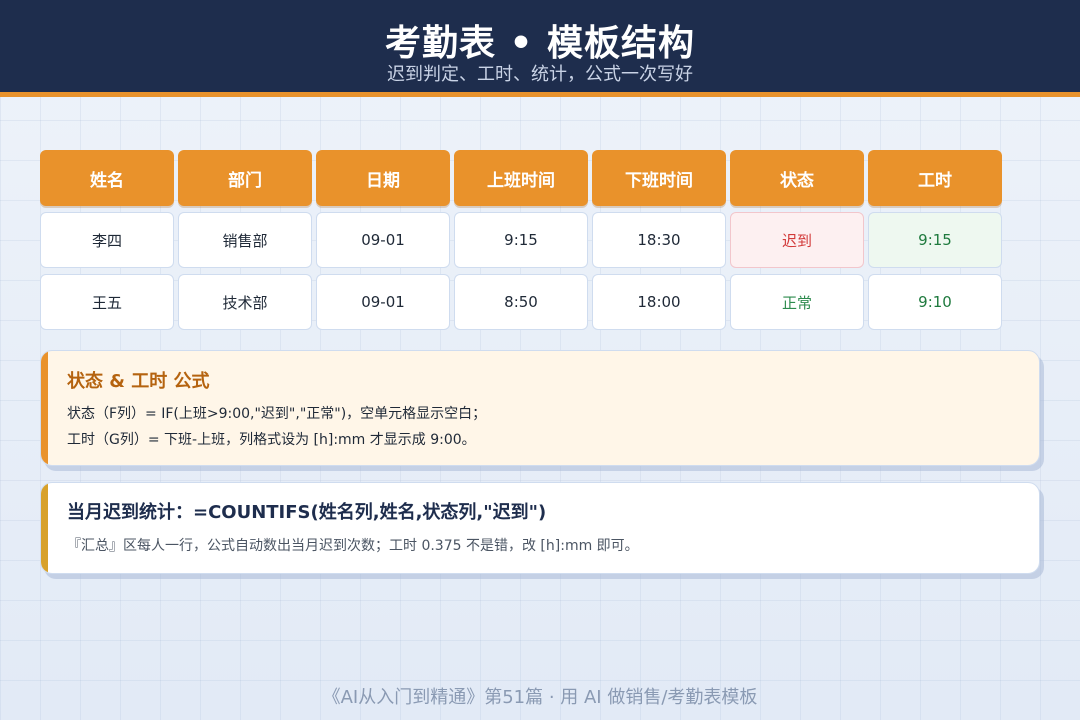 Image resolution: width=1080 pixels, height=720 pixels. Describe the element at coordinates (540, 94) in the screenshot. I see `header-accent-bar` at that location.